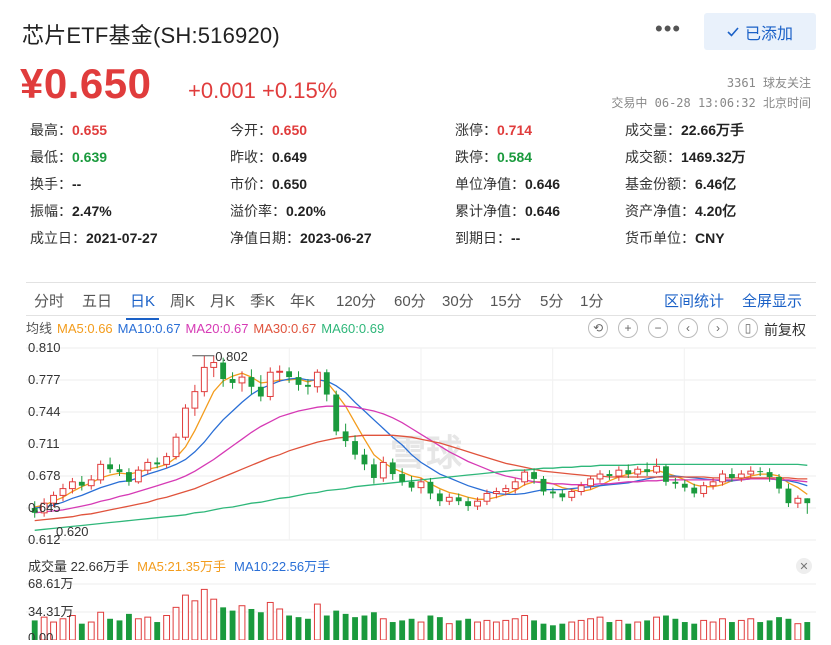 This screenshot has height=645, width=831. What do you see at coordinates (278, 211) in the screenshot?
I see `quote-stat: 溢价率：0.20%` at bounding box center [278, 211].